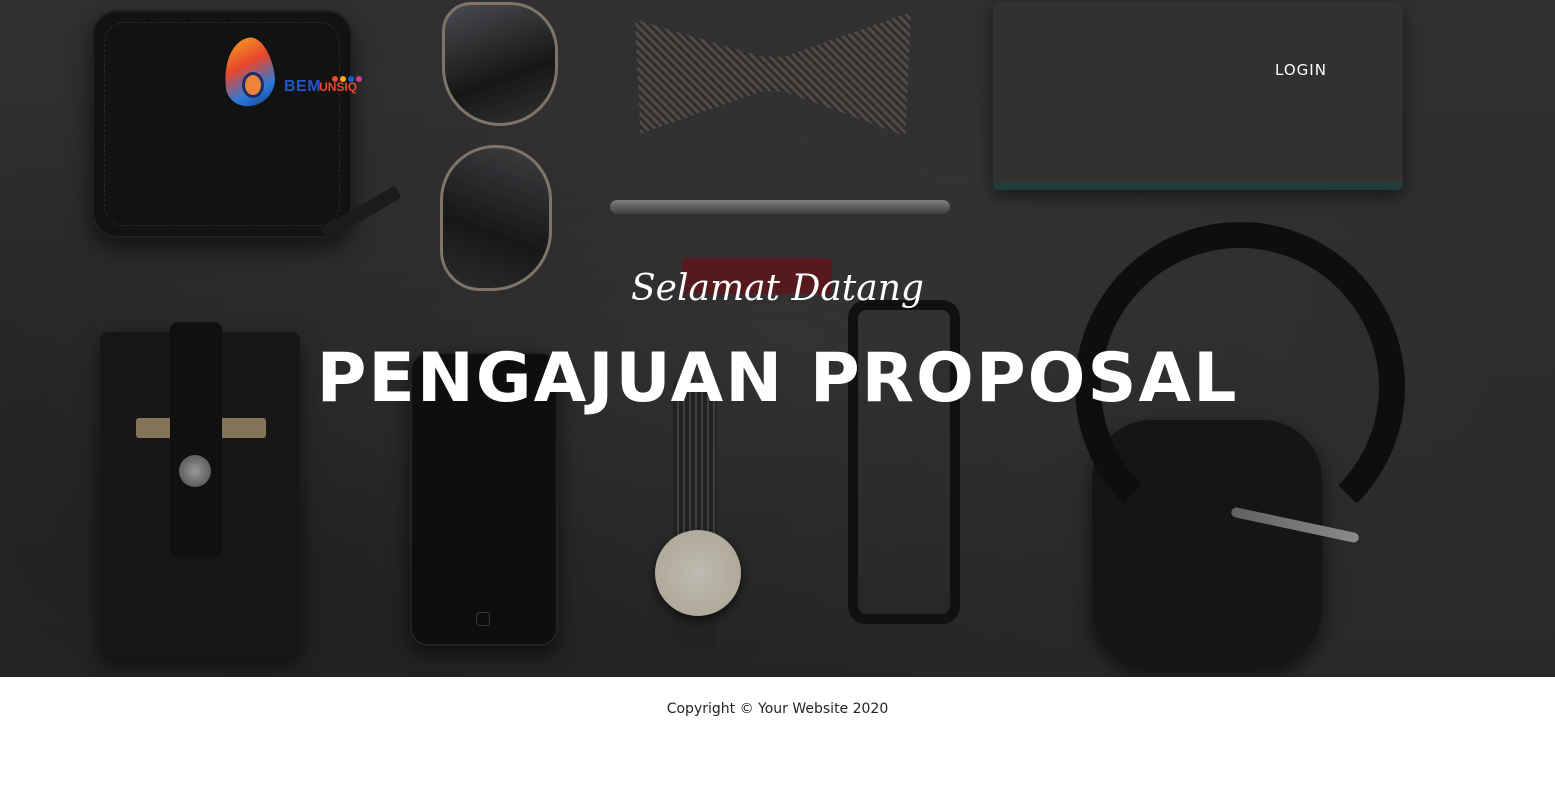 This screenshot has height=797, width=1555. I want to click on hero-subheading: Selamat Datang, so click(777, 288).